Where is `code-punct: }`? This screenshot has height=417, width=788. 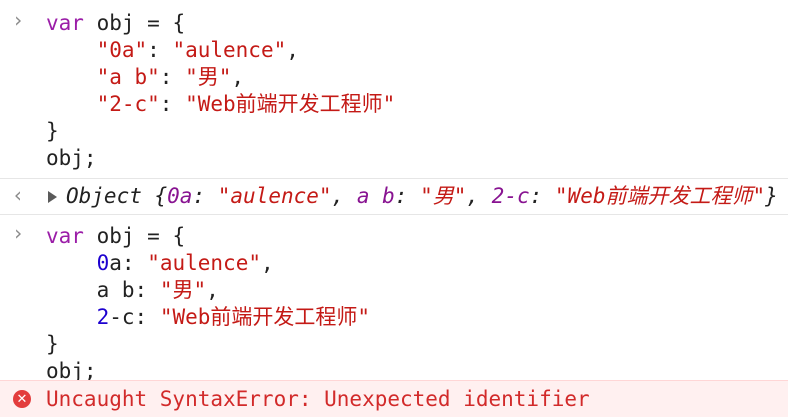 code-punct: } is located at coordinates (771, 196).